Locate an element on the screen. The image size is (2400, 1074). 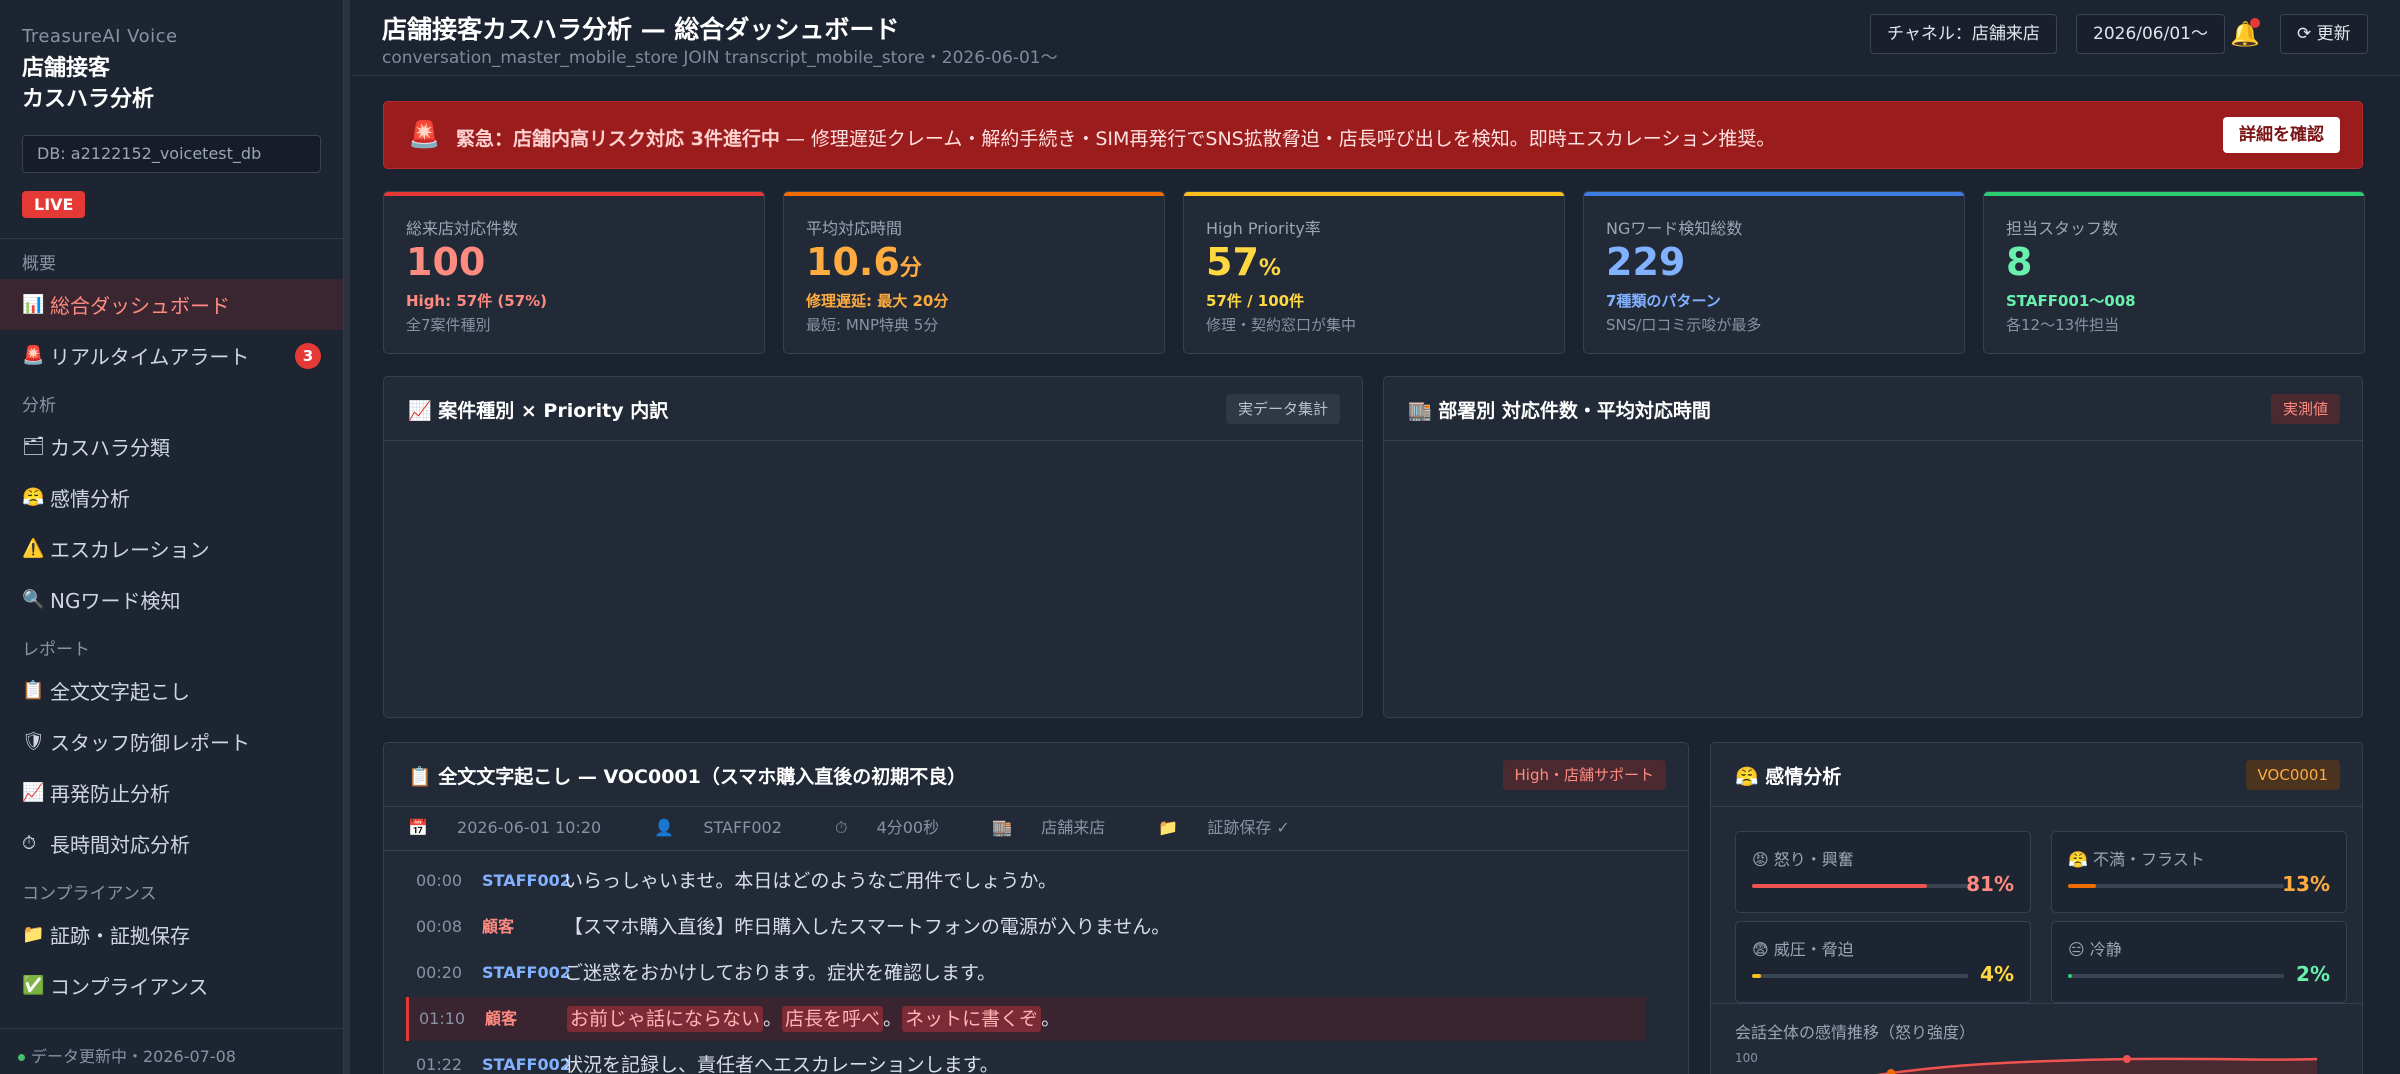
kpi-value-number: 10.6 is located at coordinates (853, 262).